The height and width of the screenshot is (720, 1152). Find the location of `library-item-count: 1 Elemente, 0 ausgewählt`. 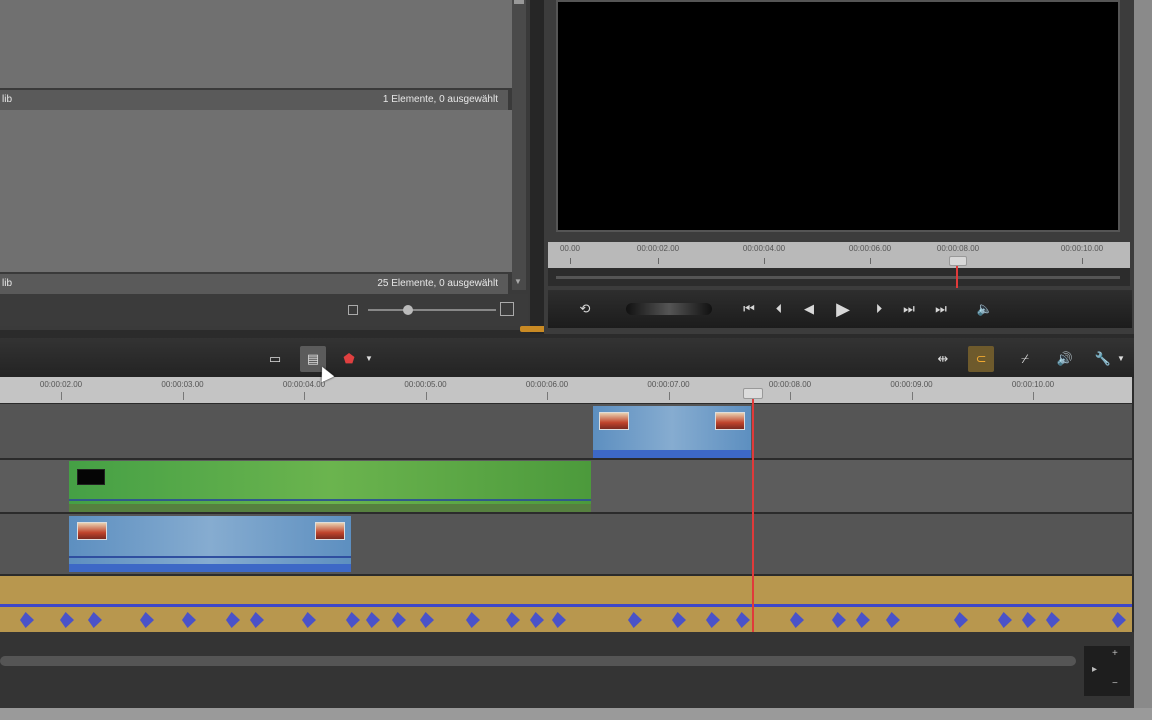

library-item-count: 1 Elemente, 0 ausgewählt is located at coordinates (440, 99).